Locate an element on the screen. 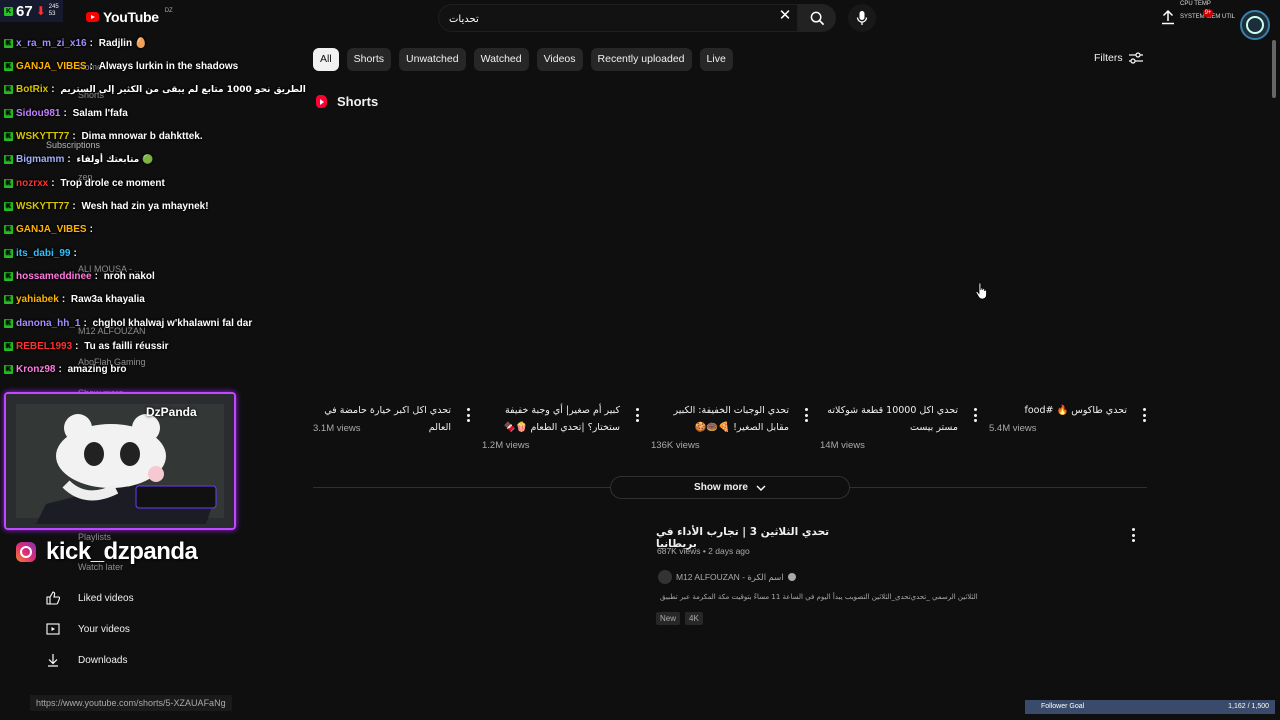  chat-user: Bigmamm is located at coordinates (40, 159).